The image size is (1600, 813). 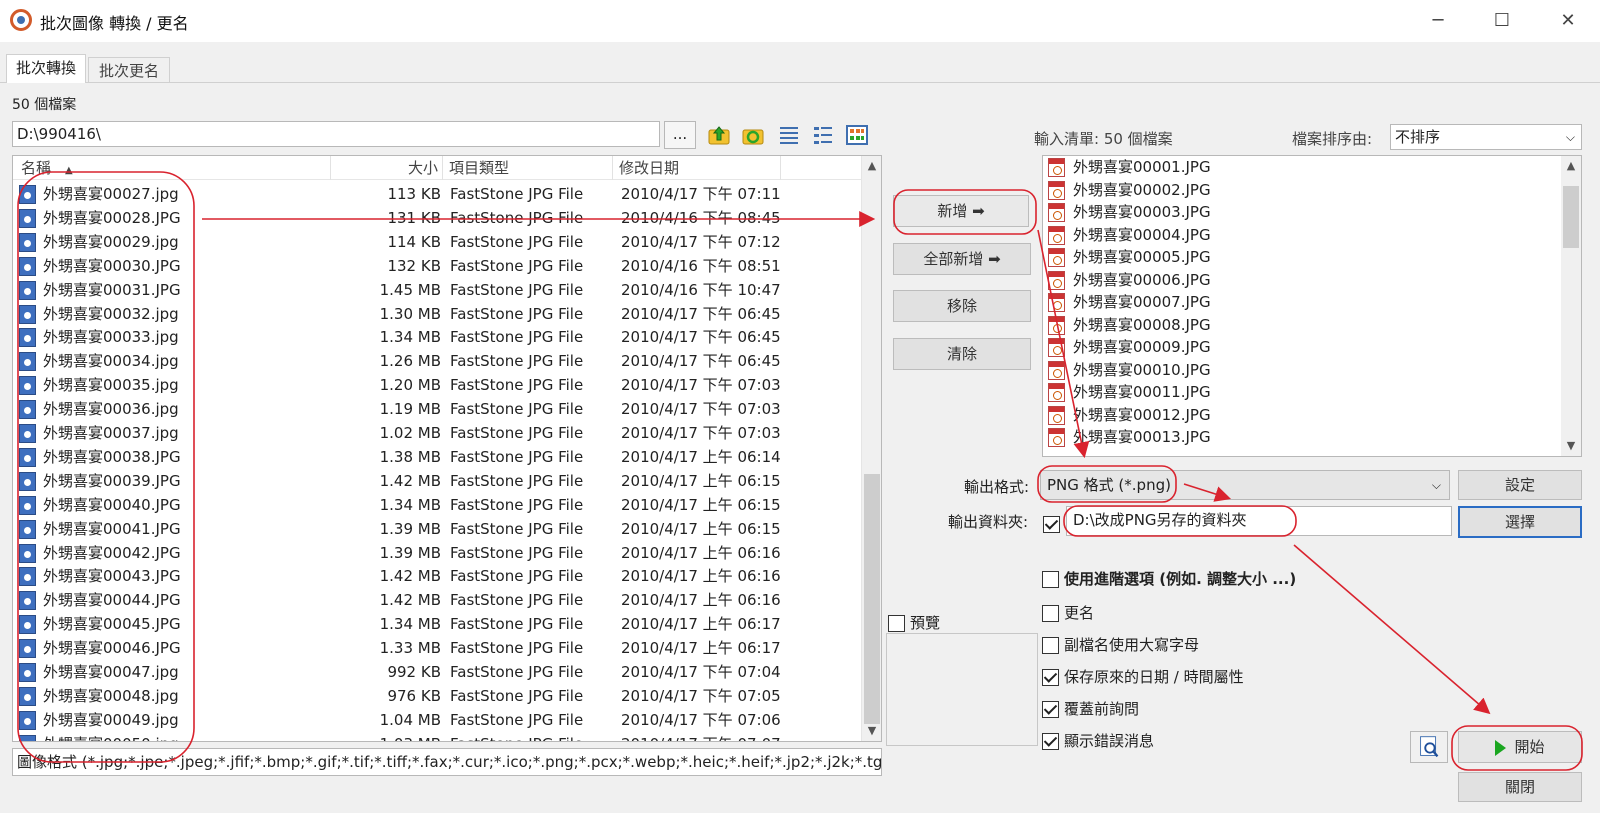 I want to click on option-checkbox: 保存原來的日期 / 時間屬性, so click(x=1143, y=676).